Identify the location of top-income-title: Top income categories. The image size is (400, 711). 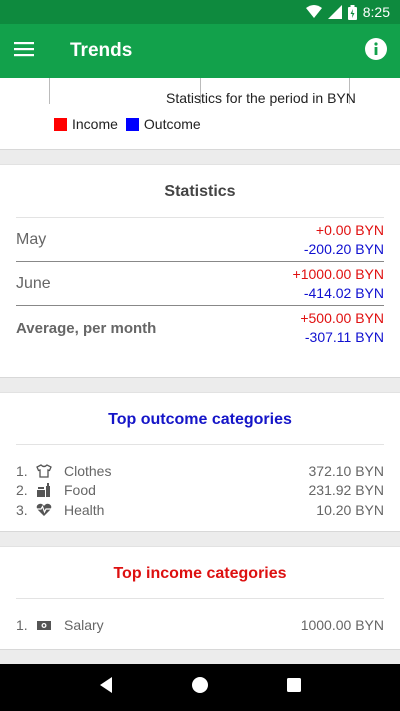
(200, 573).